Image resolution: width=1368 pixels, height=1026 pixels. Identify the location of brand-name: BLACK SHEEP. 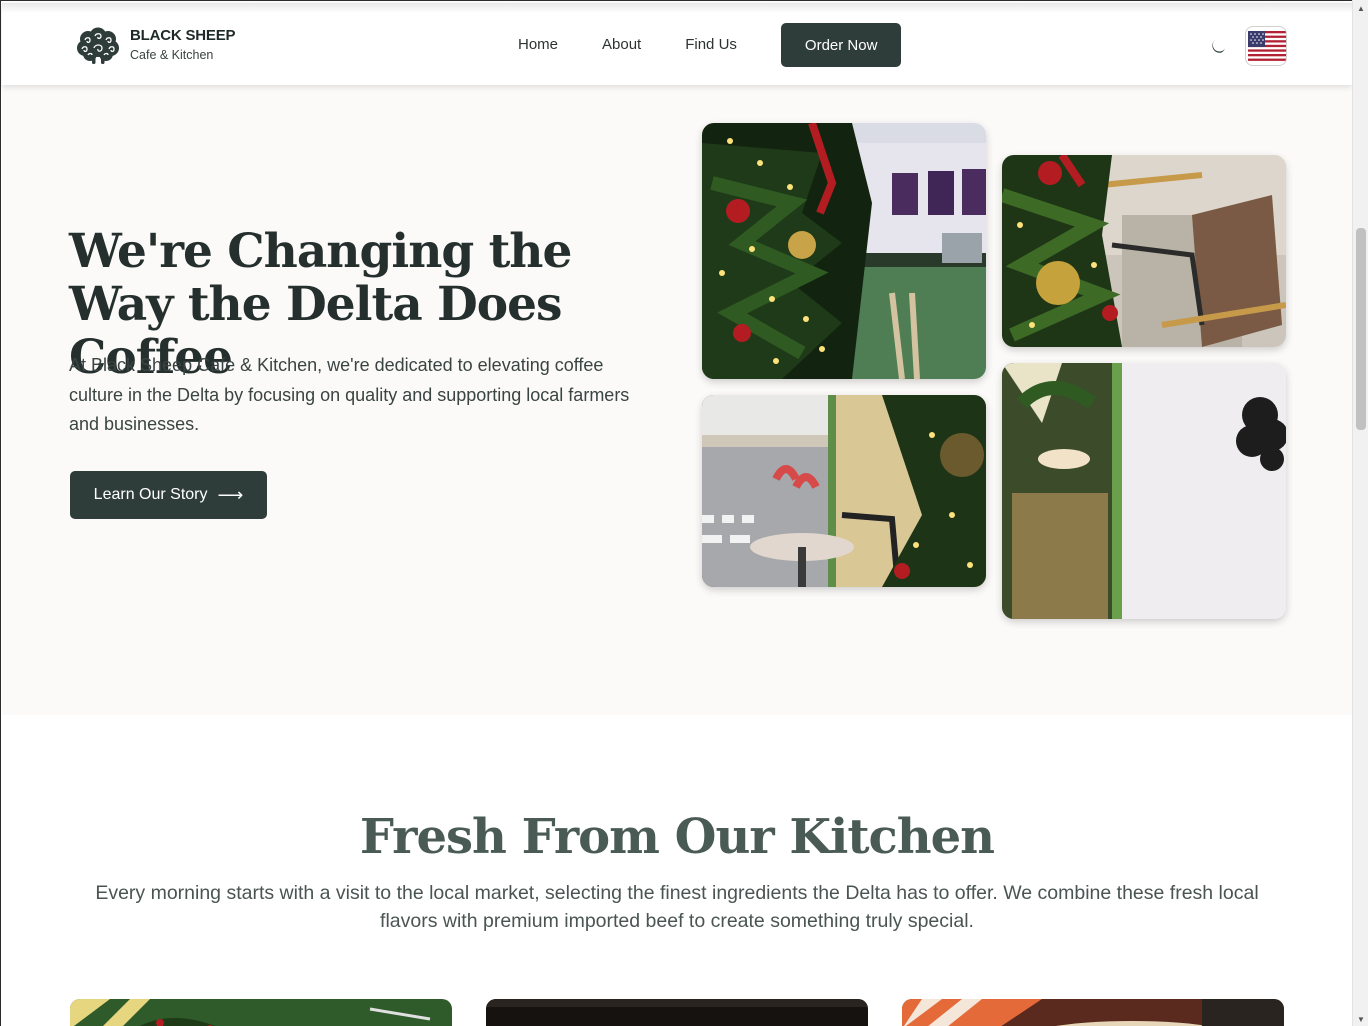
(183, 35).